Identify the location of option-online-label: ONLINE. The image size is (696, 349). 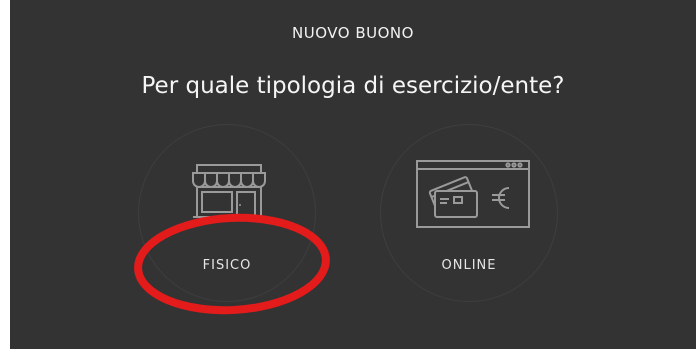
(469, 265).